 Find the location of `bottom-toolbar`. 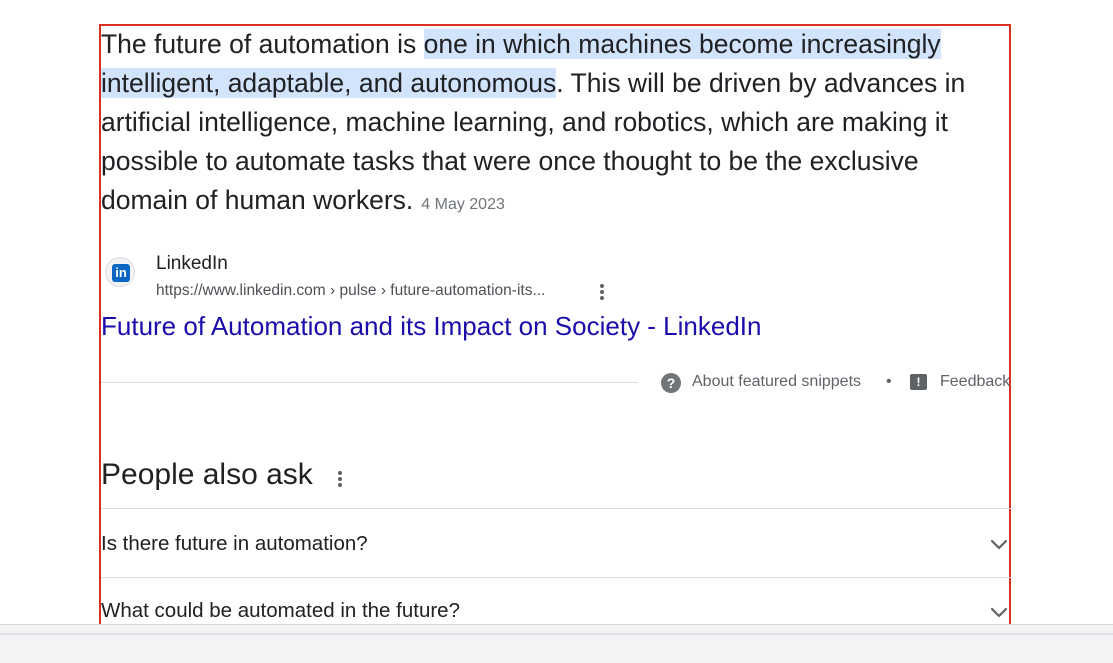

bottom-toolbar is located at coordinates (556, 643).